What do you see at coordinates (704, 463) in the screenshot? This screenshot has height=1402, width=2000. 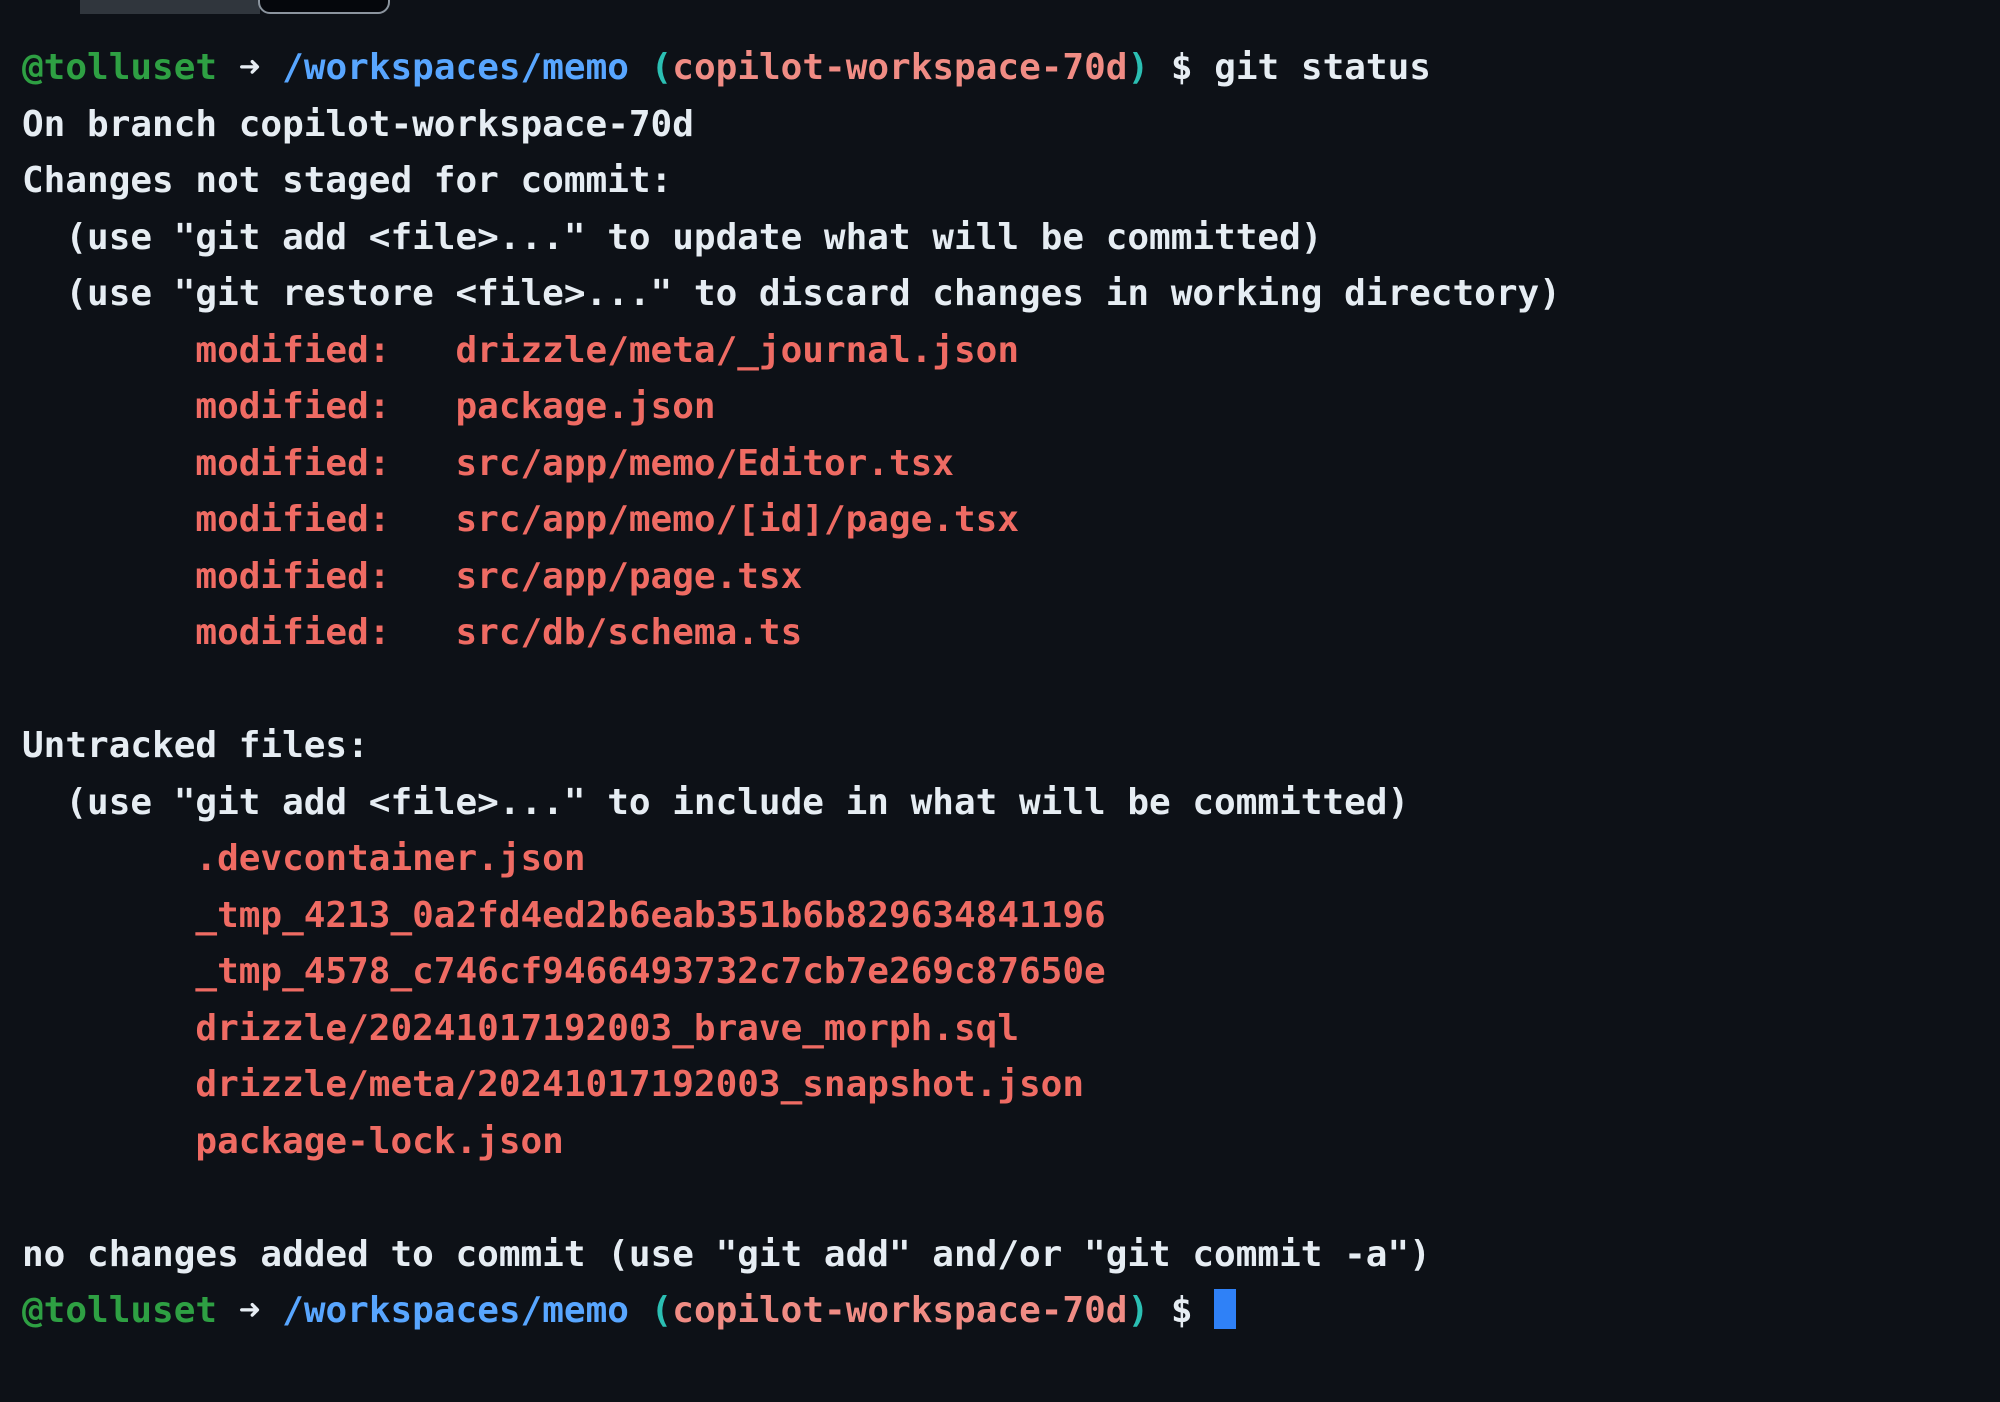 I see `modified-path: src/app/memo/Editor.tsx` at bounding box center [704, 463].